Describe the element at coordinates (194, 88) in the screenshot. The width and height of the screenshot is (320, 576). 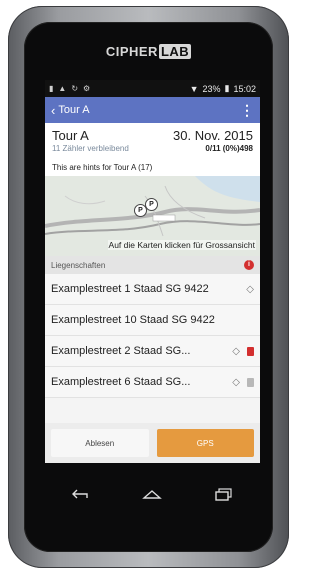
I see `wifi-icon: ▼` at that location.